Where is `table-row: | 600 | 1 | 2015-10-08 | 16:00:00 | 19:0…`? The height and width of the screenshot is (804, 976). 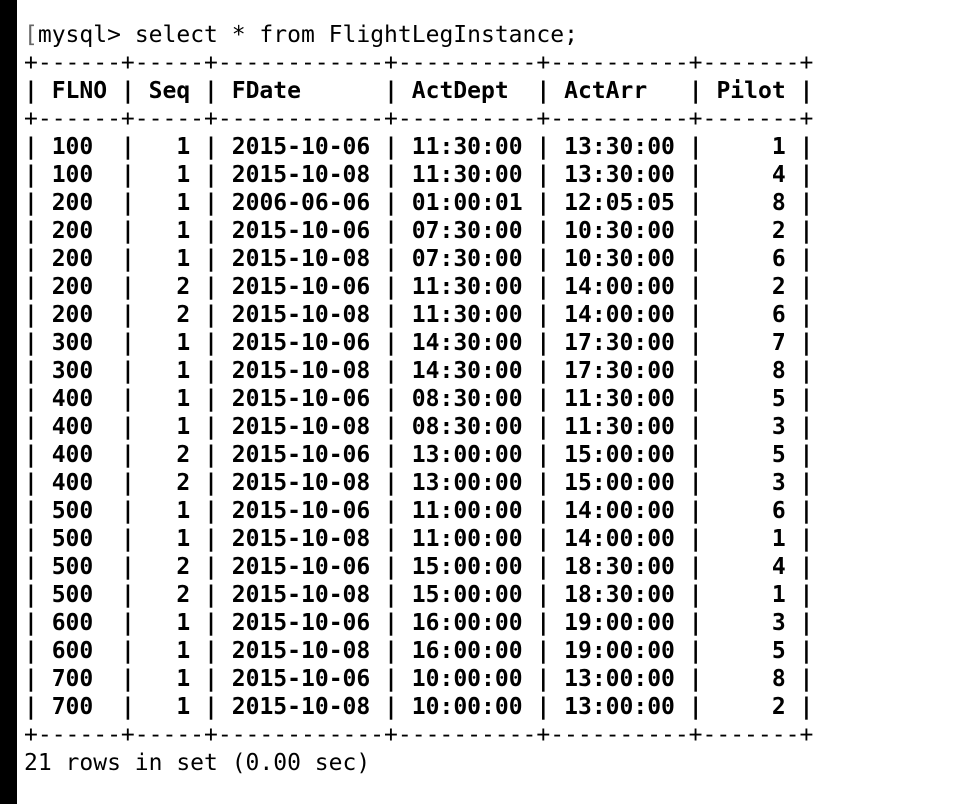
table-row: | 600 | 1 | 2015-10-08 | 16:00:00 | 19:0… is located at coordinates (419, 651).